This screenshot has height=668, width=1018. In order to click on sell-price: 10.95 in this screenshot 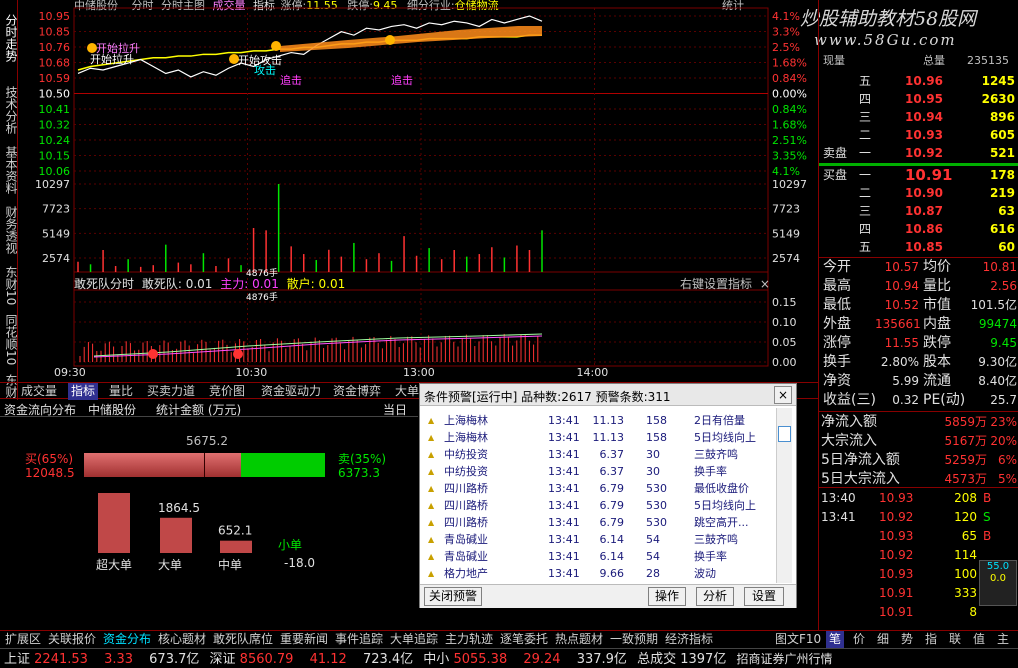, I will do `click(924, 99)`.